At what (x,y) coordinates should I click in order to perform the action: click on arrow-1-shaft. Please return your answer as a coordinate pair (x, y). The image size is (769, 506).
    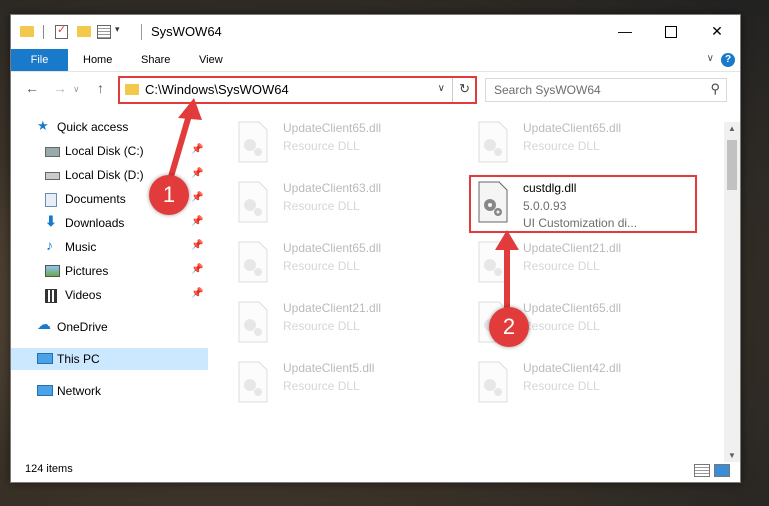
    Looking at the image, I should click on (180, 146).